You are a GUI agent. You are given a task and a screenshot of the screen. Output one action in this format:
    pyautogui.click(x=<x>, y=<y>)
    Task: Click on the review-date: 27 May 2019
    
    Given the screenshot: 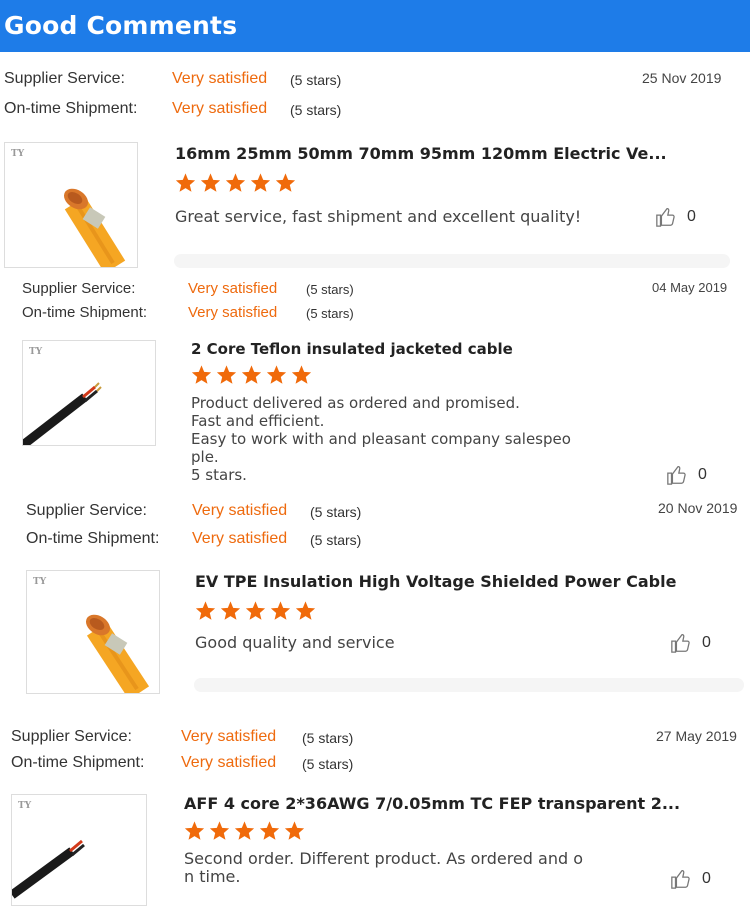 What is the action you would take?
    pyautogui.click(x=696, y=736)
    